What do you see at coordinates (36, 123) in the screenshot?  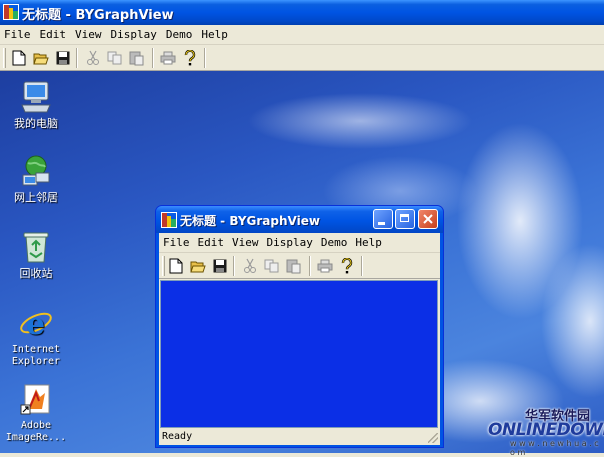 I see `desktop-icon-label: 我的电脑` at bounding box center [36, 123].